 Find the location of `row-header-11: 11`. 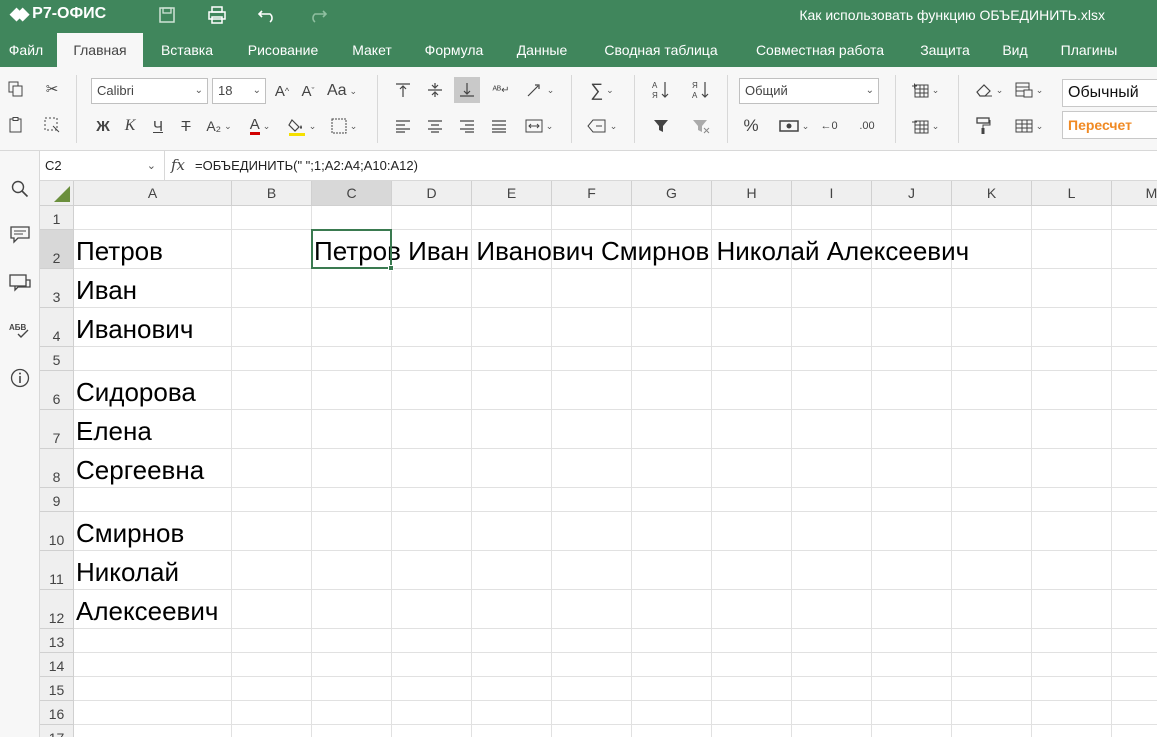

row-header-11: 11 is located at coordinates (57, 570).